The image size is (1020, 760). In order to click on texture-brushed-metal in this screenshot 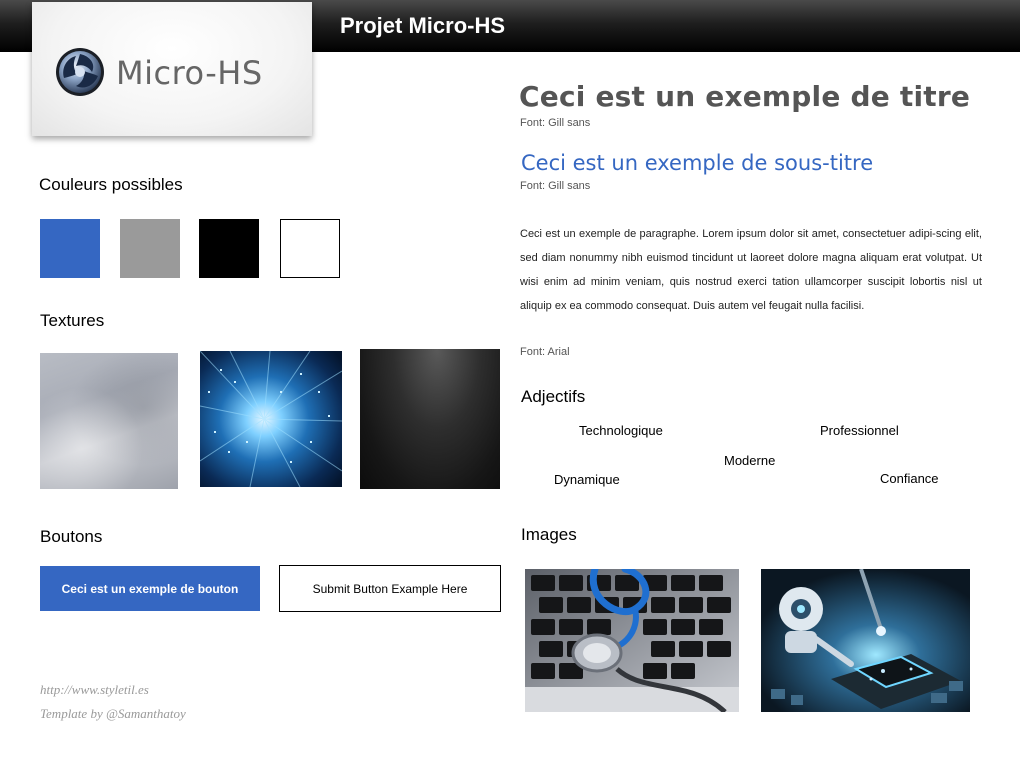, I will do `click(109, 421)`.